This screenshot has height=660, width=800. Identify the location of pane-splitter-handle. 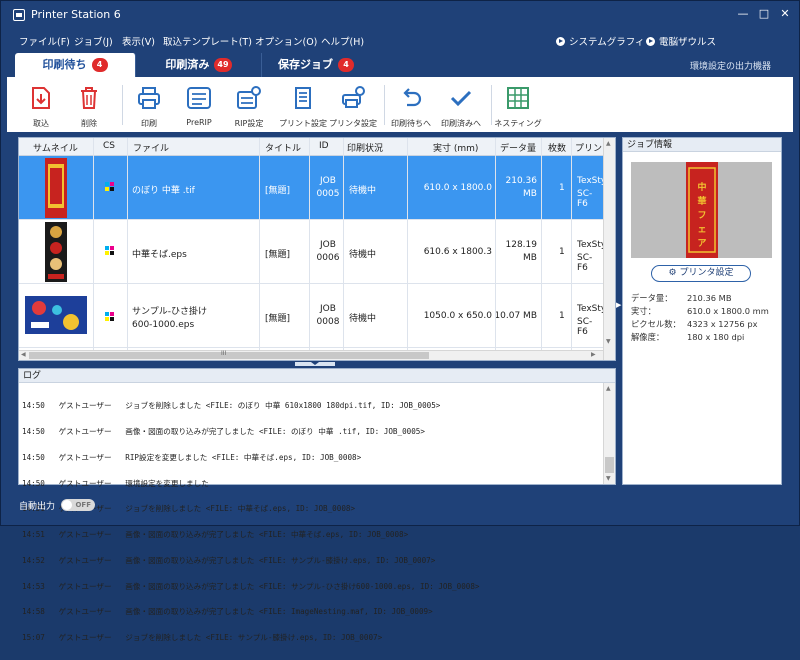
(315, 363).